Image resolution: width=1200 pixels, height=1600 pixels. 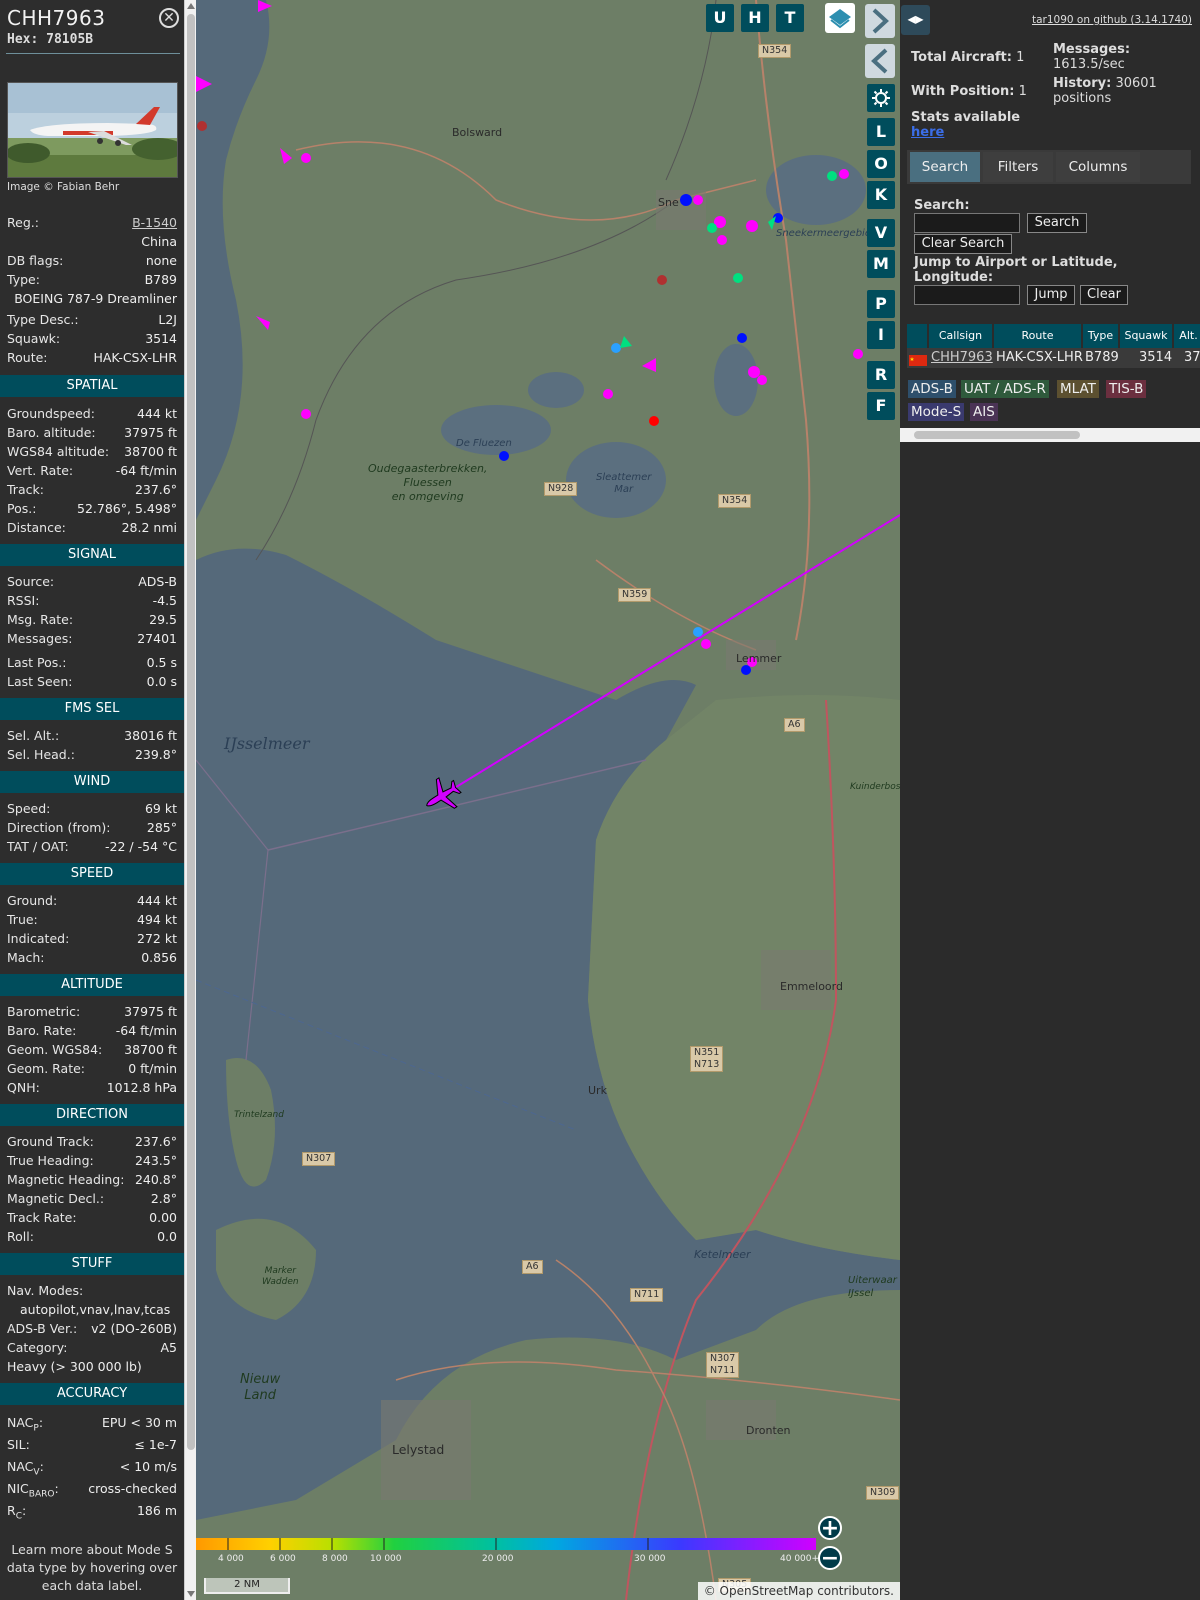 I want to click on place-lemmer: Lemmer, so click(x=759, y=658).